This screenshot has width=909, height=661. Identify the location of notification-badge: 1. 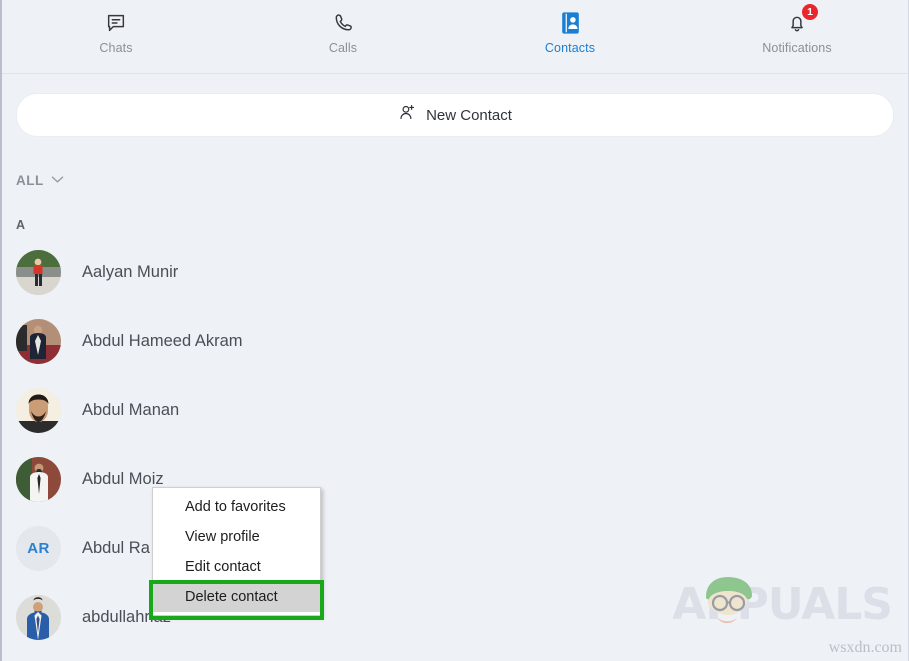
(810, 12).